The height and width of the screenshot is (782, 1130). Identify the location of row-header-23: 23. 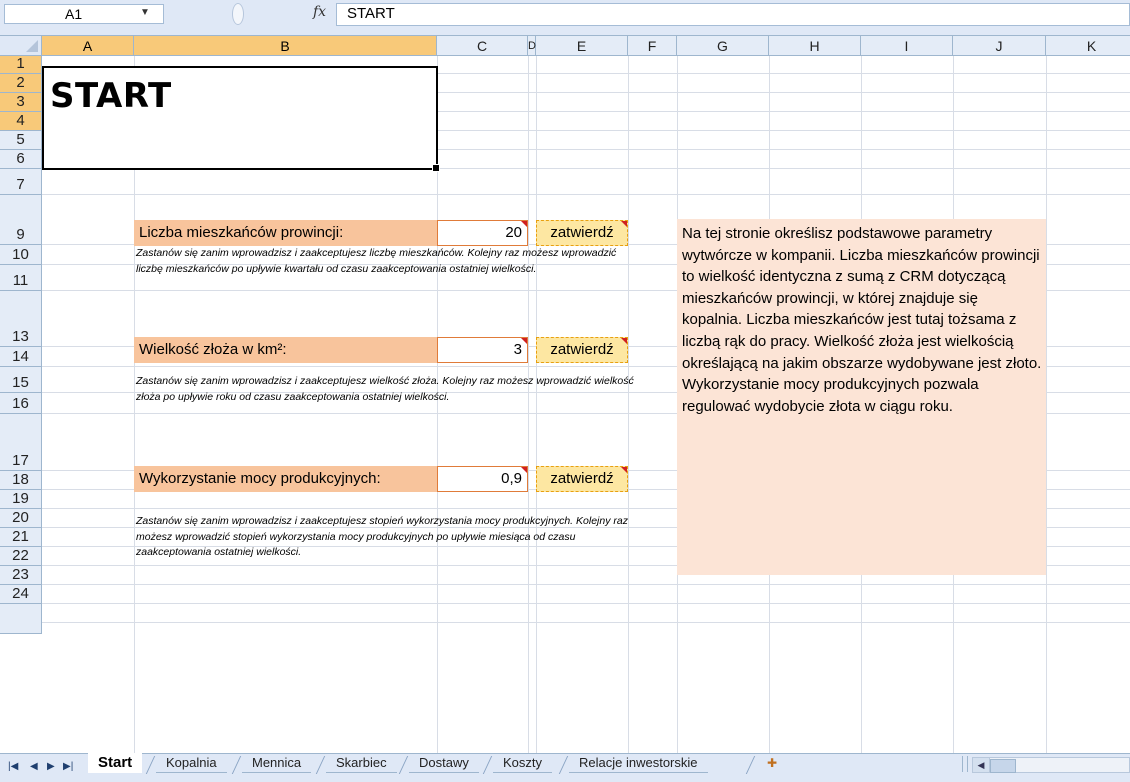
(21, 575).